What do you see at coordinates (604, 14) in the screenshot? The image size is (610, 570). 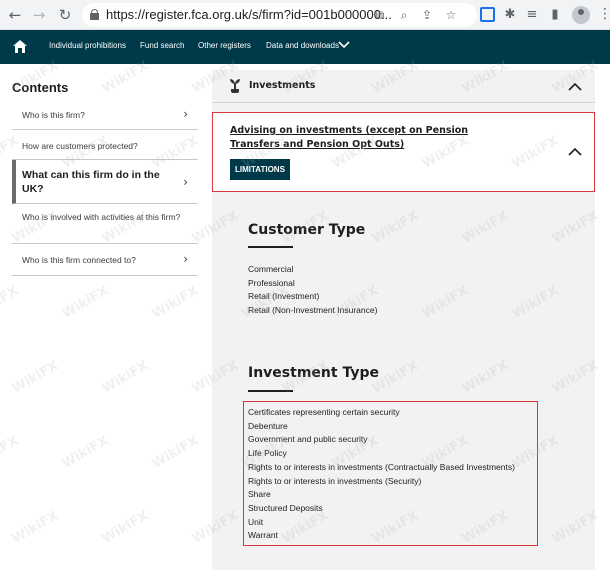 I see `menu-kebab-icon: ⋮` at bounding box center [604, 14].